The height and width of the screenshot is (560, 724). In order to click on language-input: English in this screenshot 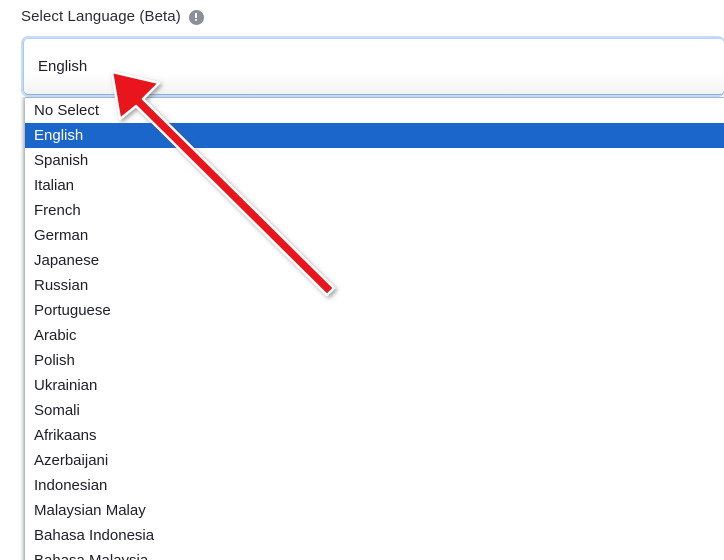, I will do `click(373, 66)`.